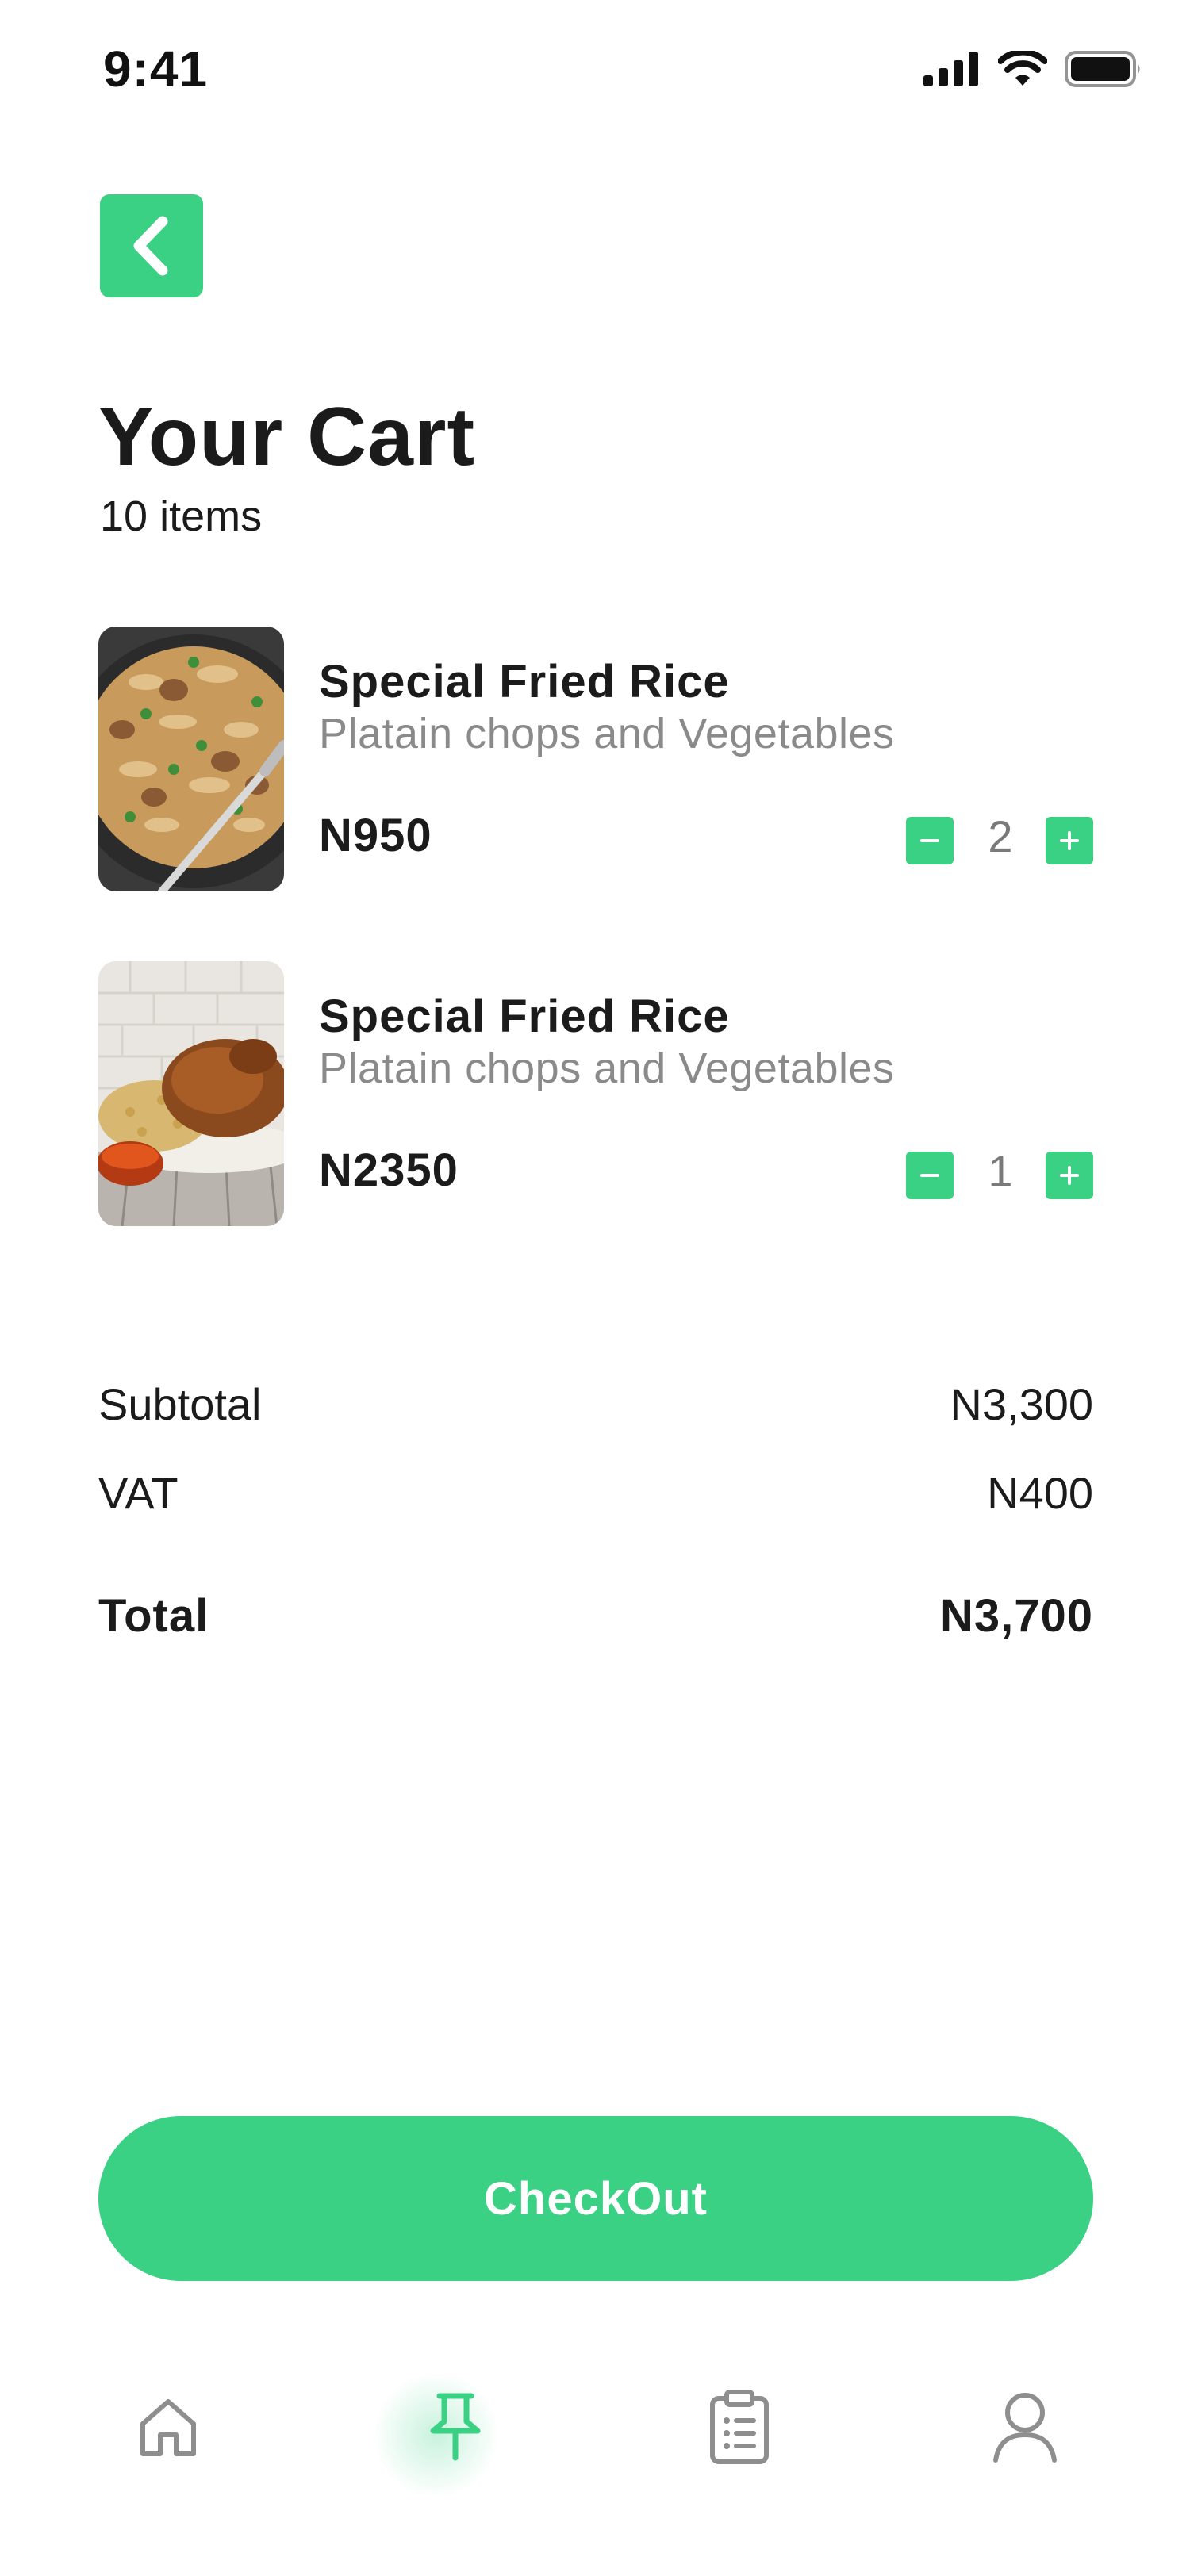 The width and height of the screenshot is (1190, 2576). I want to click on nav-item-orders, so click(739, 2427).